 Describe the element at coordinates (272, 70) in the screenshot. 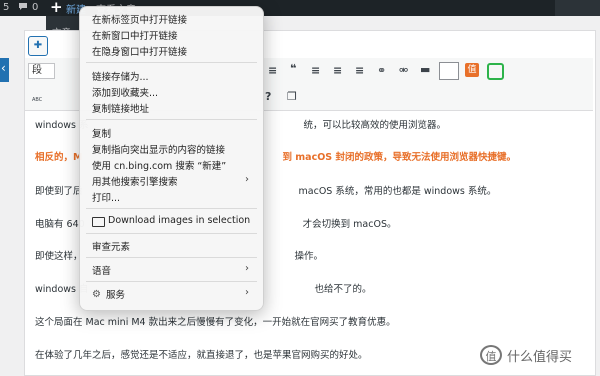

I see `strikethrough-icon: ≡` at that location.